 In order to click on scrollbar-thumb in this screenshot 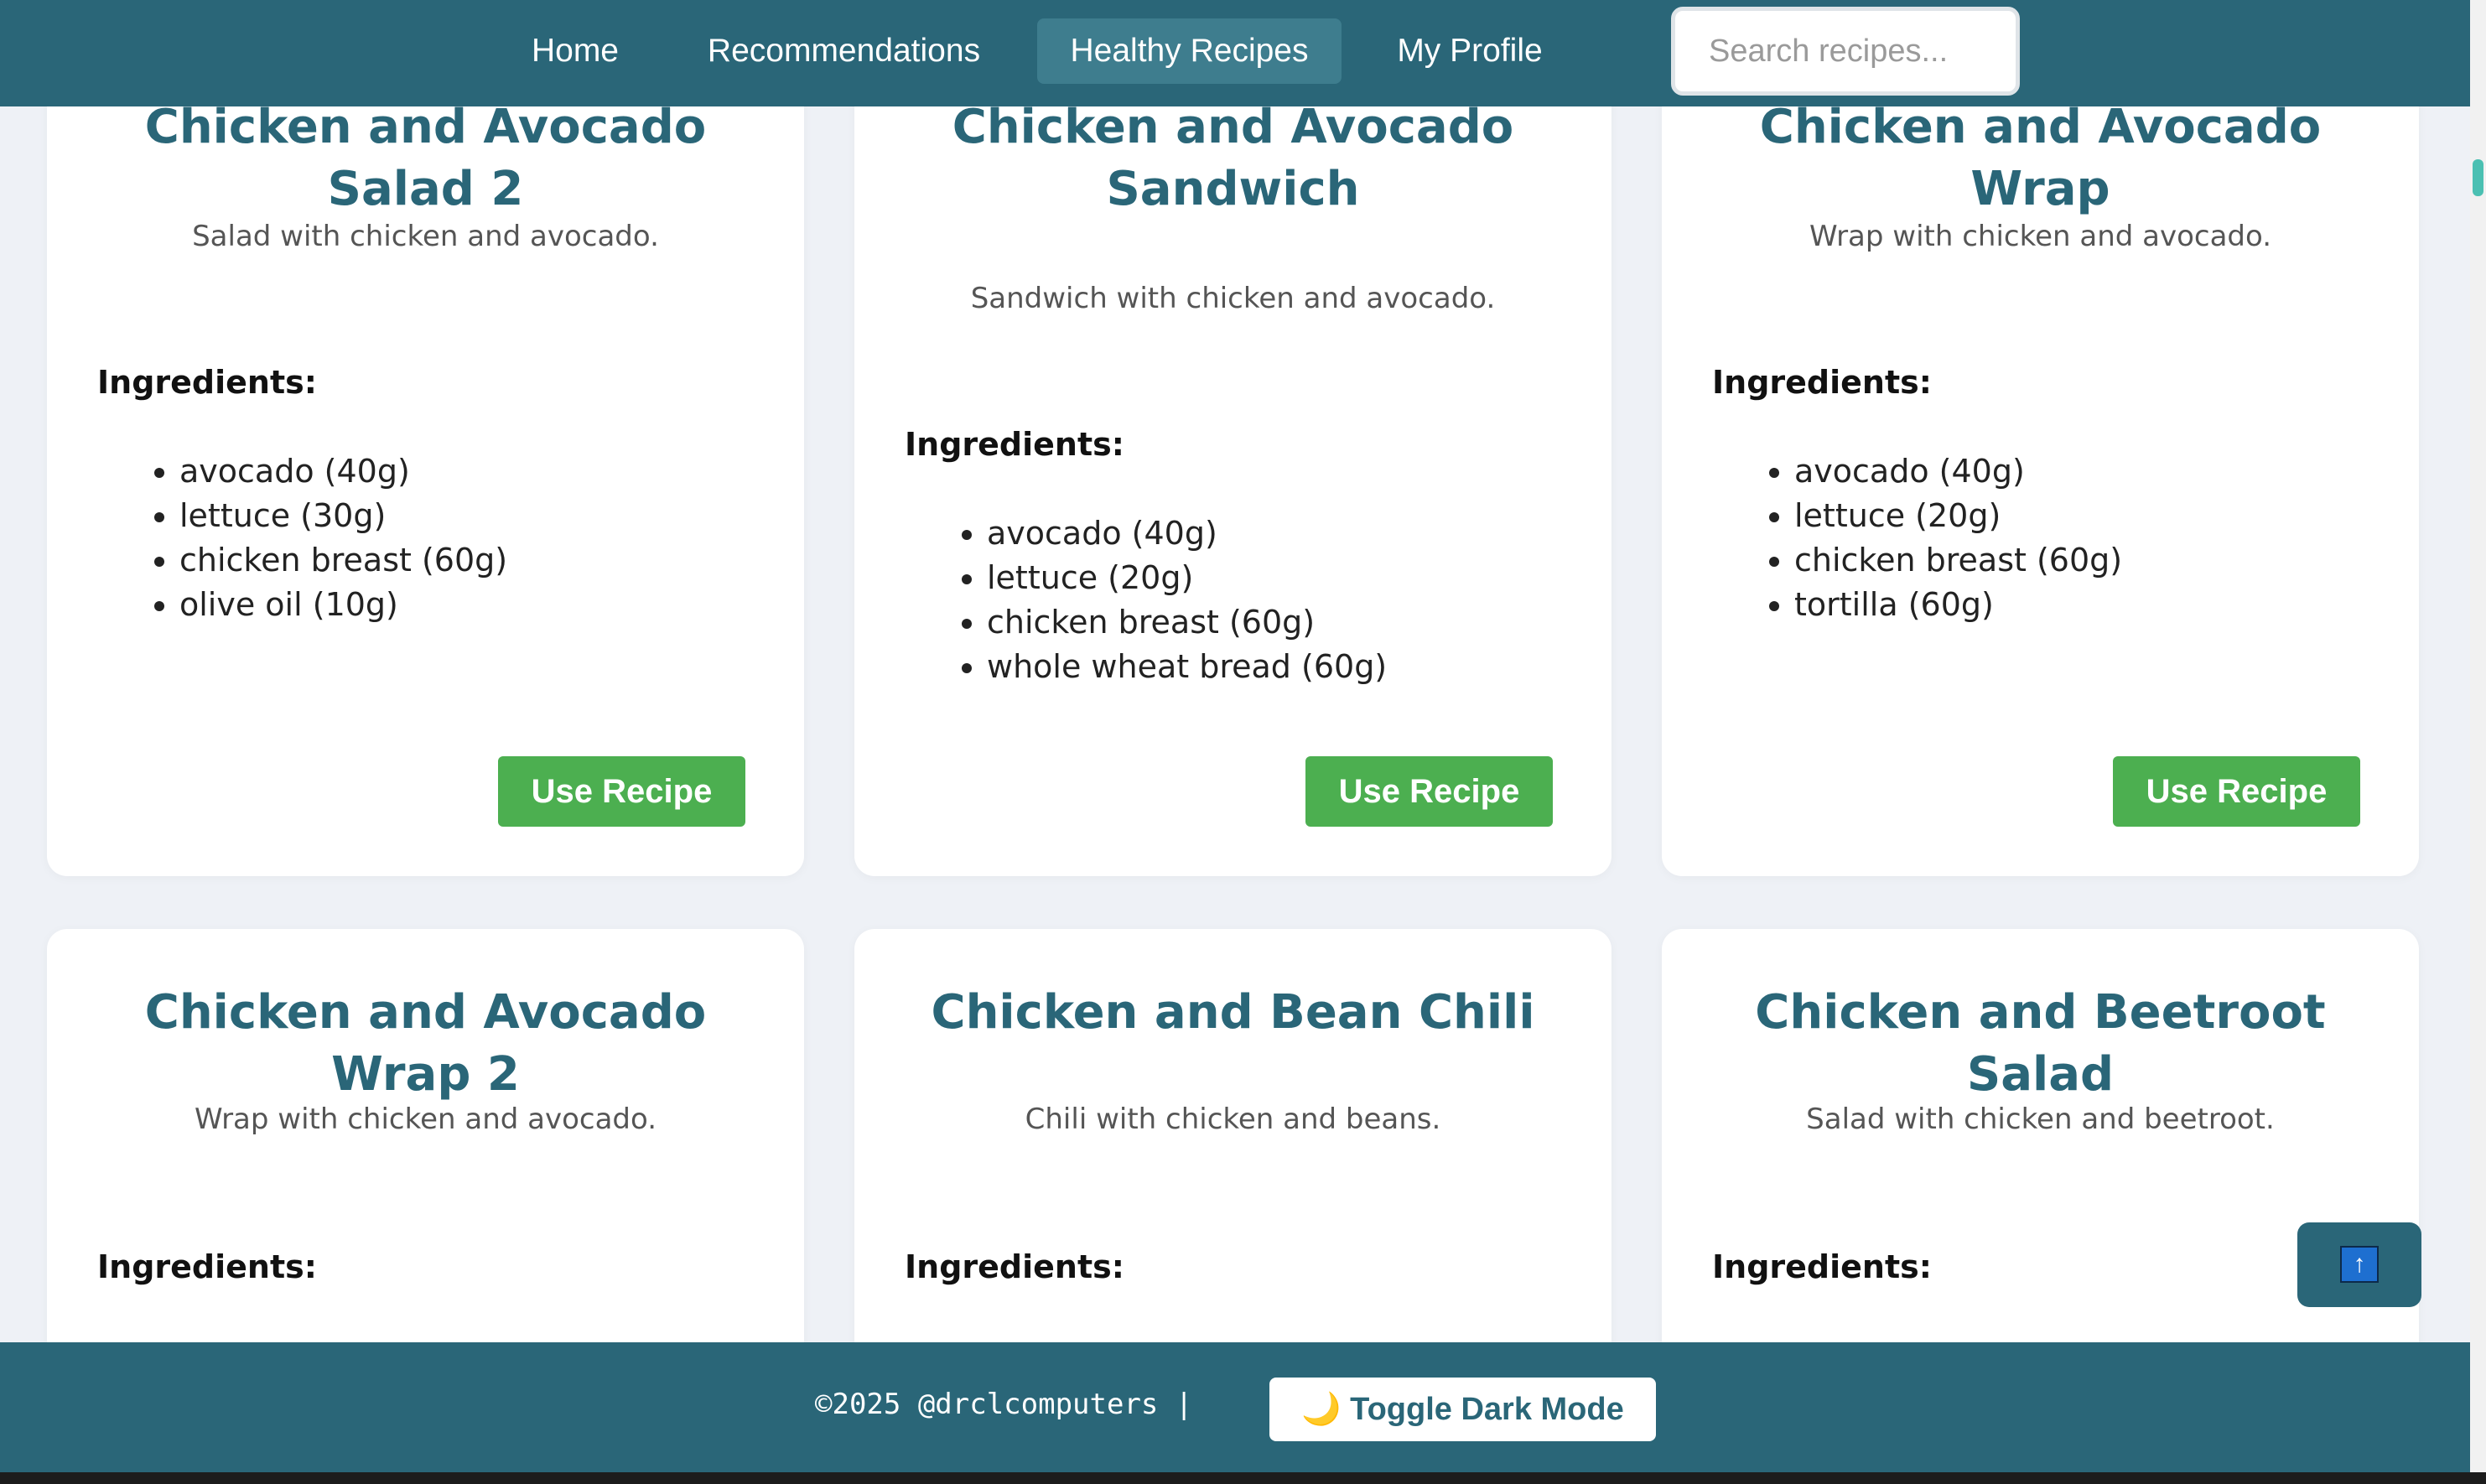, I will do `click(2478, 177)`.